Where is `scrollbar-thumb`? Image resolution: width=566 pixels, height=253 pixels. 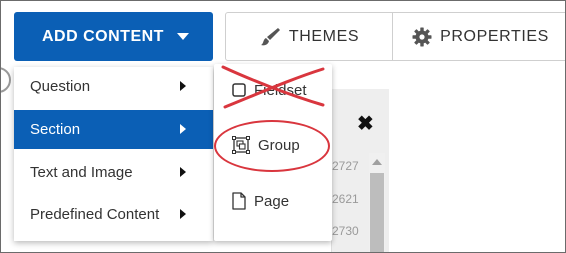 scrollbar-thumb is located at coordinates (377, 212).